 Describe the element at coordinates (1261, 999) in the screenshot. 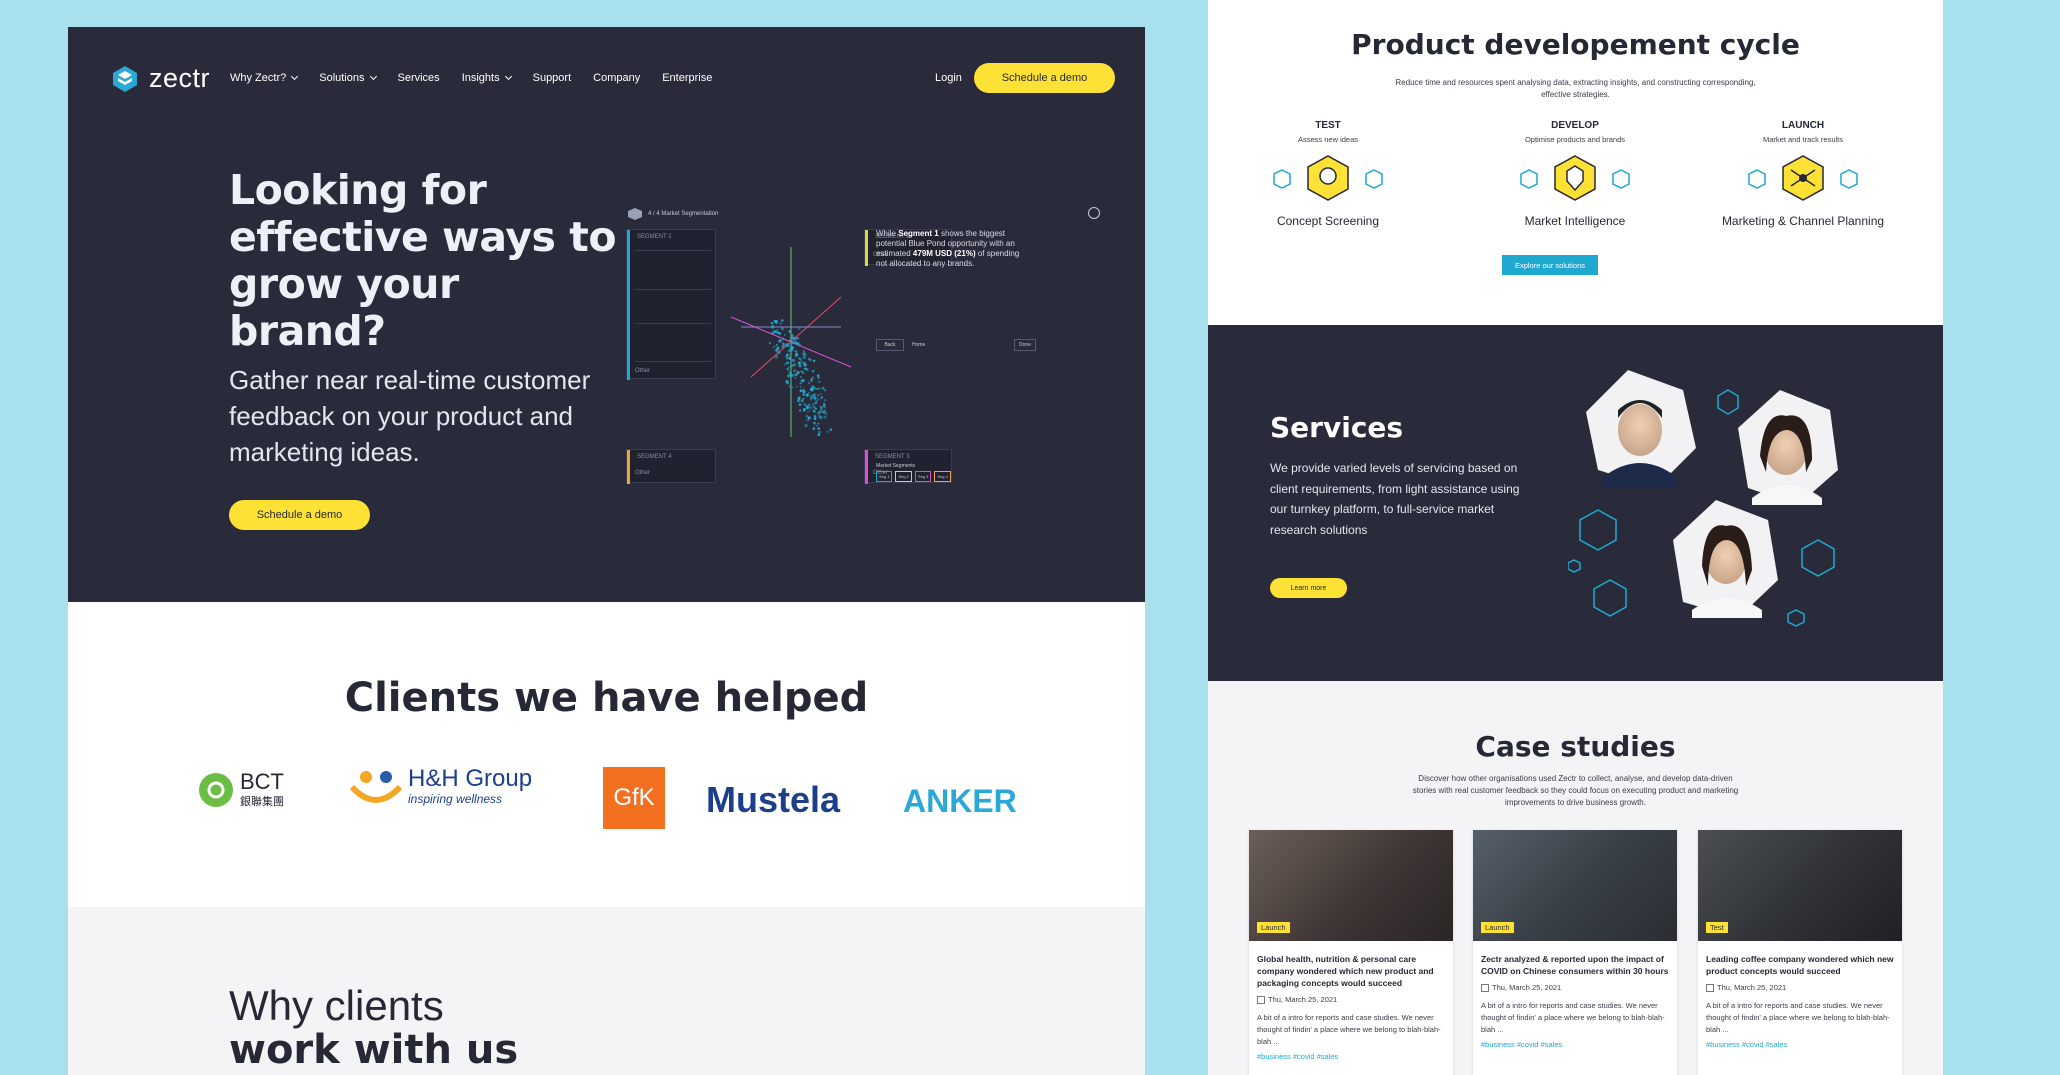

I see `calendar-icon` at that location.